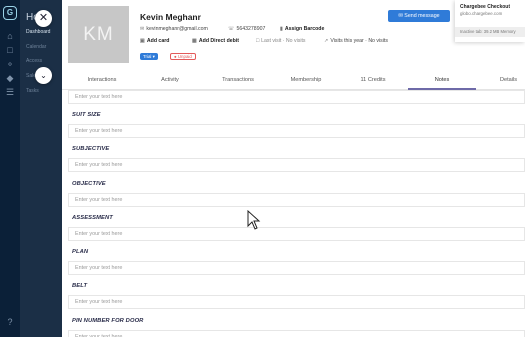 This screenshot has height=337, width=525. What do you see at coordinates (158, 41) in the screenshot?
I see `add-card-label: Add card` at bounding box center [158, 41].